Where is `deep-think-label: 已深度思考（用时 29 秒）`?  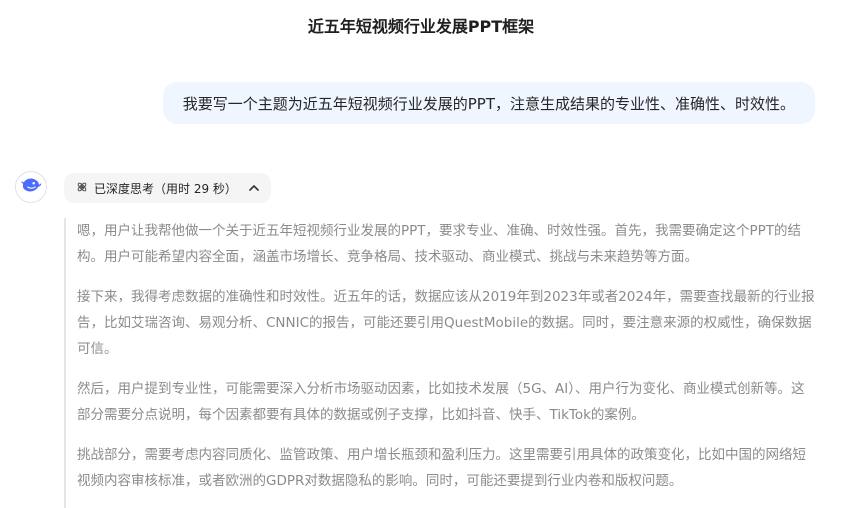
deep-think-label: 已深度思考（用时 29 秒） is located at coordinates (165, 188).